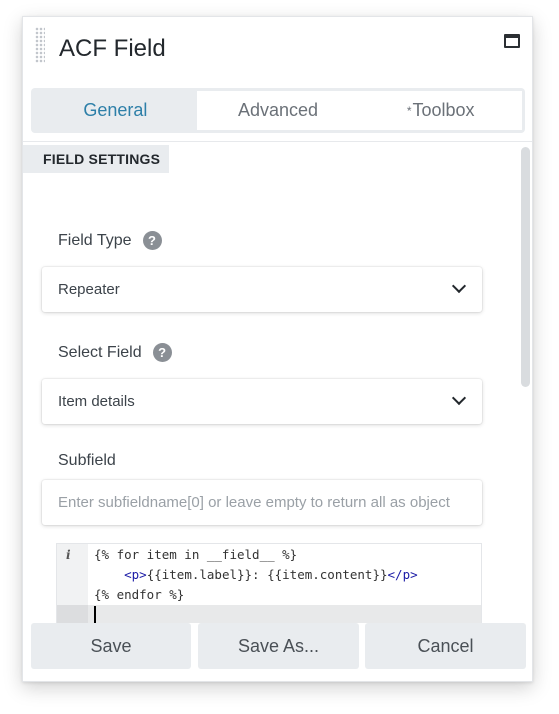 The image size is (559, 714). I want to click on tab-label: General, so click(115, 110).